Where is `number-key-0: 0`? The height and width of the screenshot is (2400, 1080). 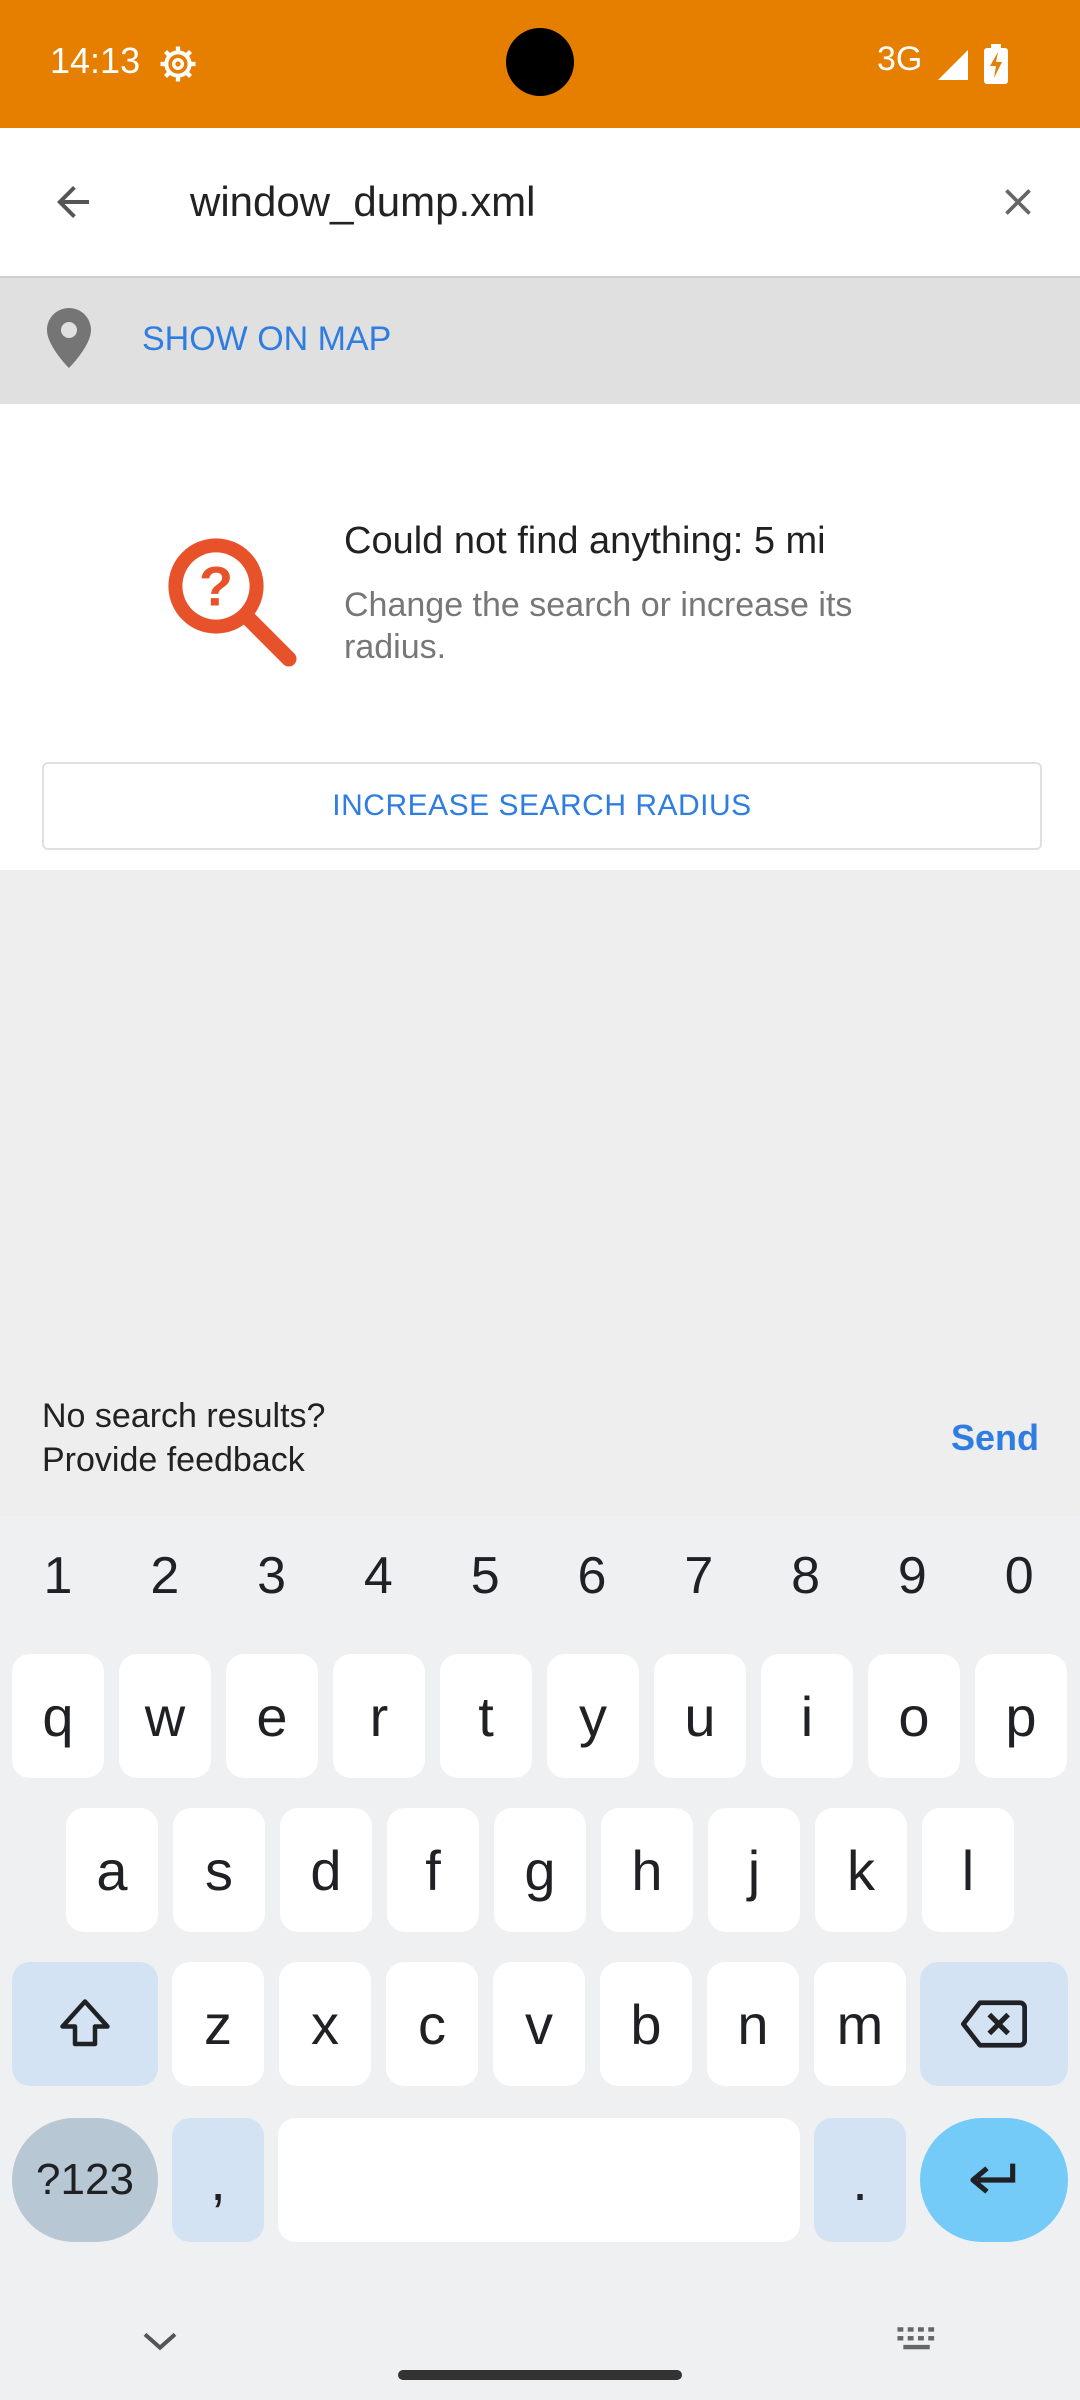 number-key-0: 0 is located at coordinates (1019, 1581).